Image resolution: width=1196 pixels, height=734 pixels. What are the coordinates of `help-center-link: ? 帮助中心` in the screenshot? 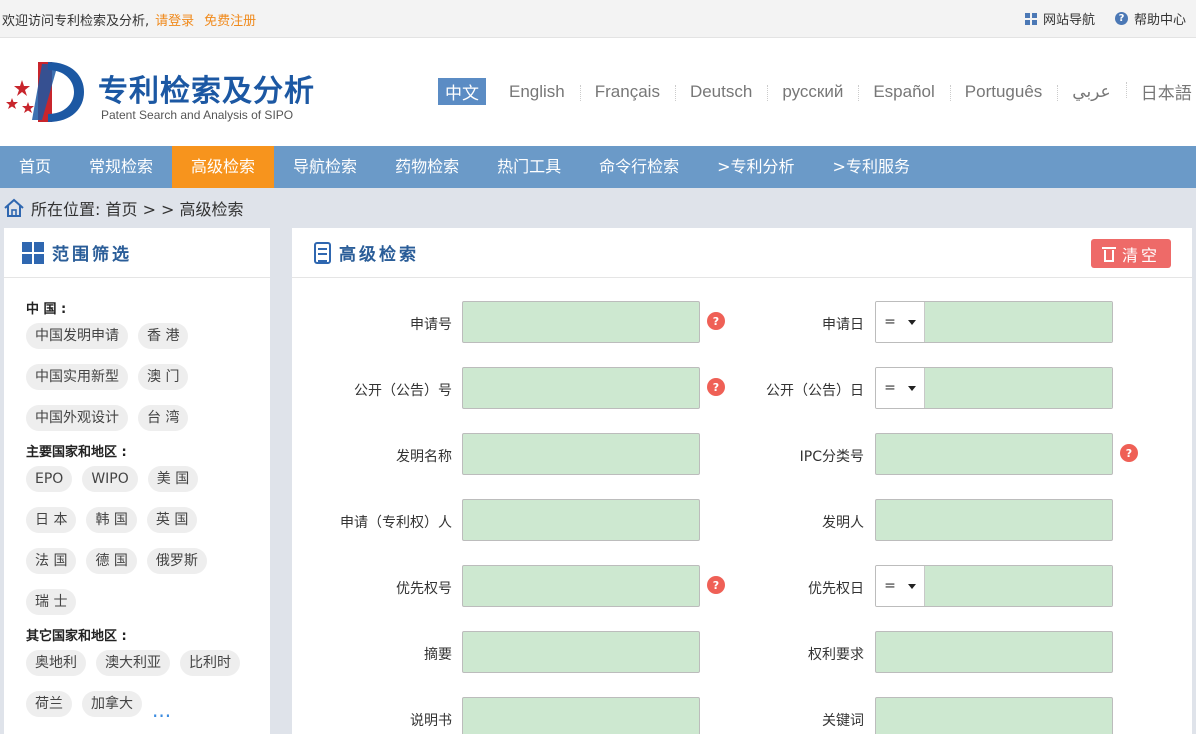 It's located at (1150, 18).